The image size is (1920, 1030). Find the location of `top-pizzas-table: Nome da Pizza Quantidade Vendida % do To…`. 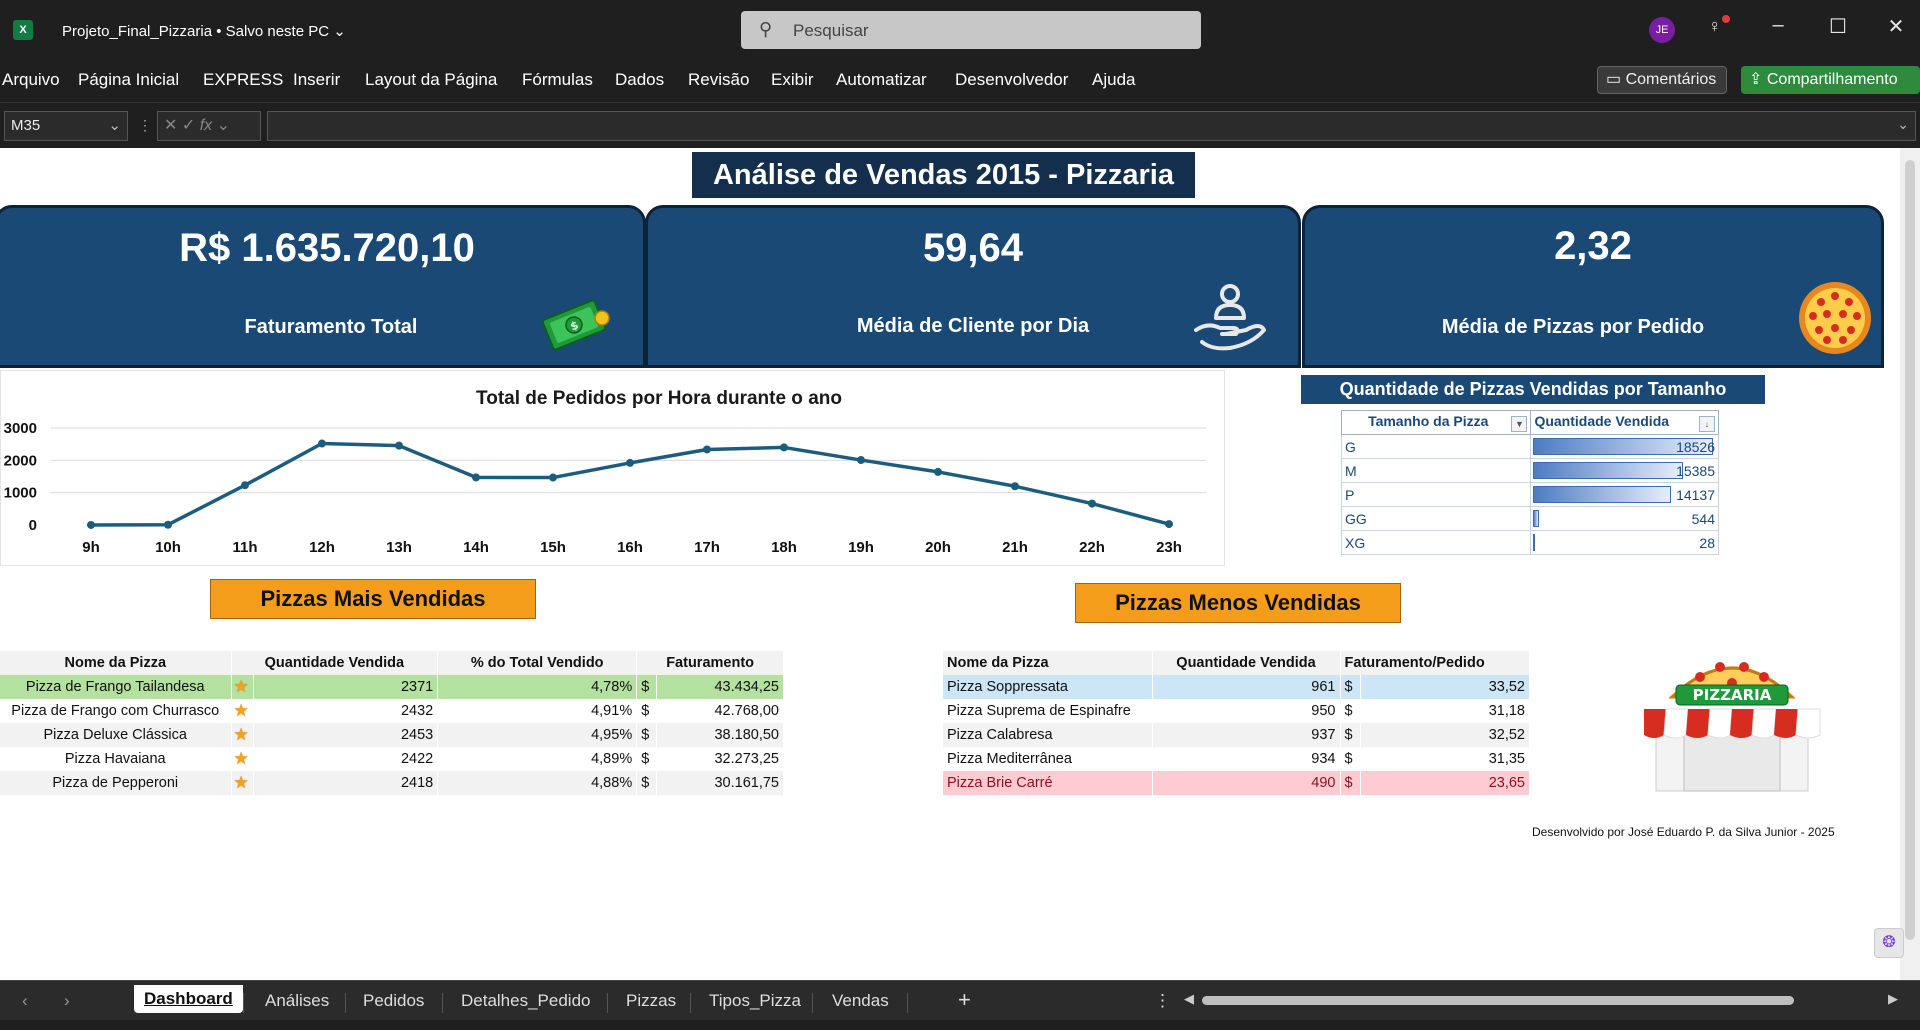

top-pizzas-table: Nome da Pizza Quantidade Vendida % do To… is located at coordinates (392, 723).